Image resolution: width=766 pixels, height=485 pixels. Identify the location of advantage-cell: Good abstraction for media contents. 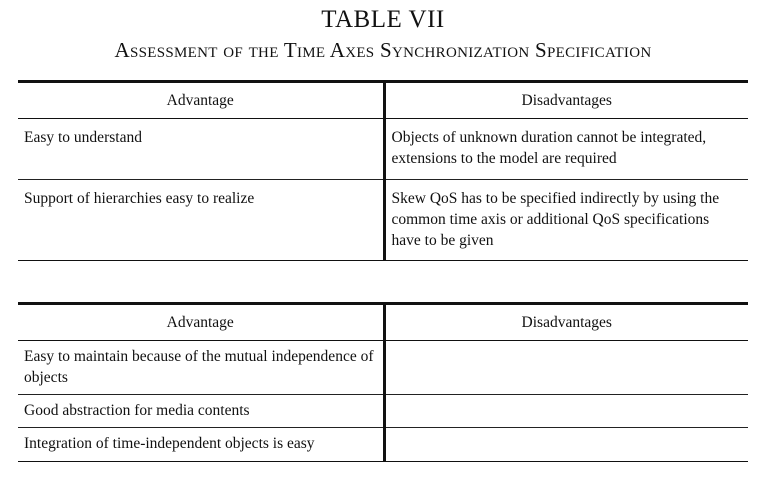
(202, 411).